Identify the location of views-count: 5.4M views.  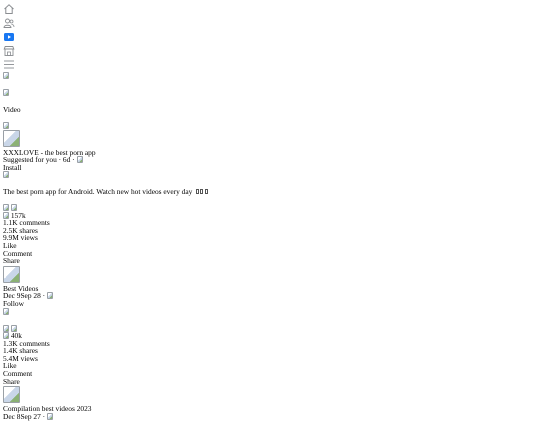
(20, 358).